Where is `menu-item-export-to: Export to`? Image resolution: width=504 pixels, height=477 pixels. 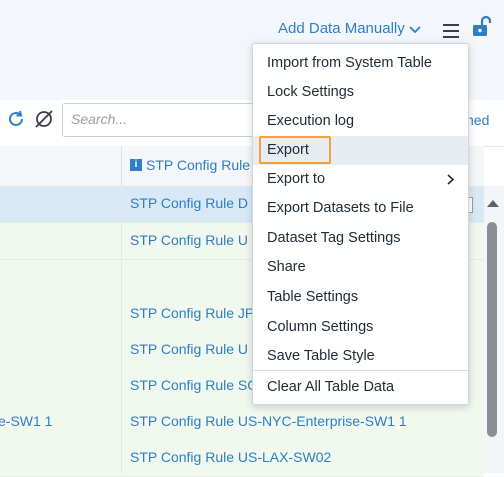 menu-item-export-to: Export to is located at coordinates (360, 179).